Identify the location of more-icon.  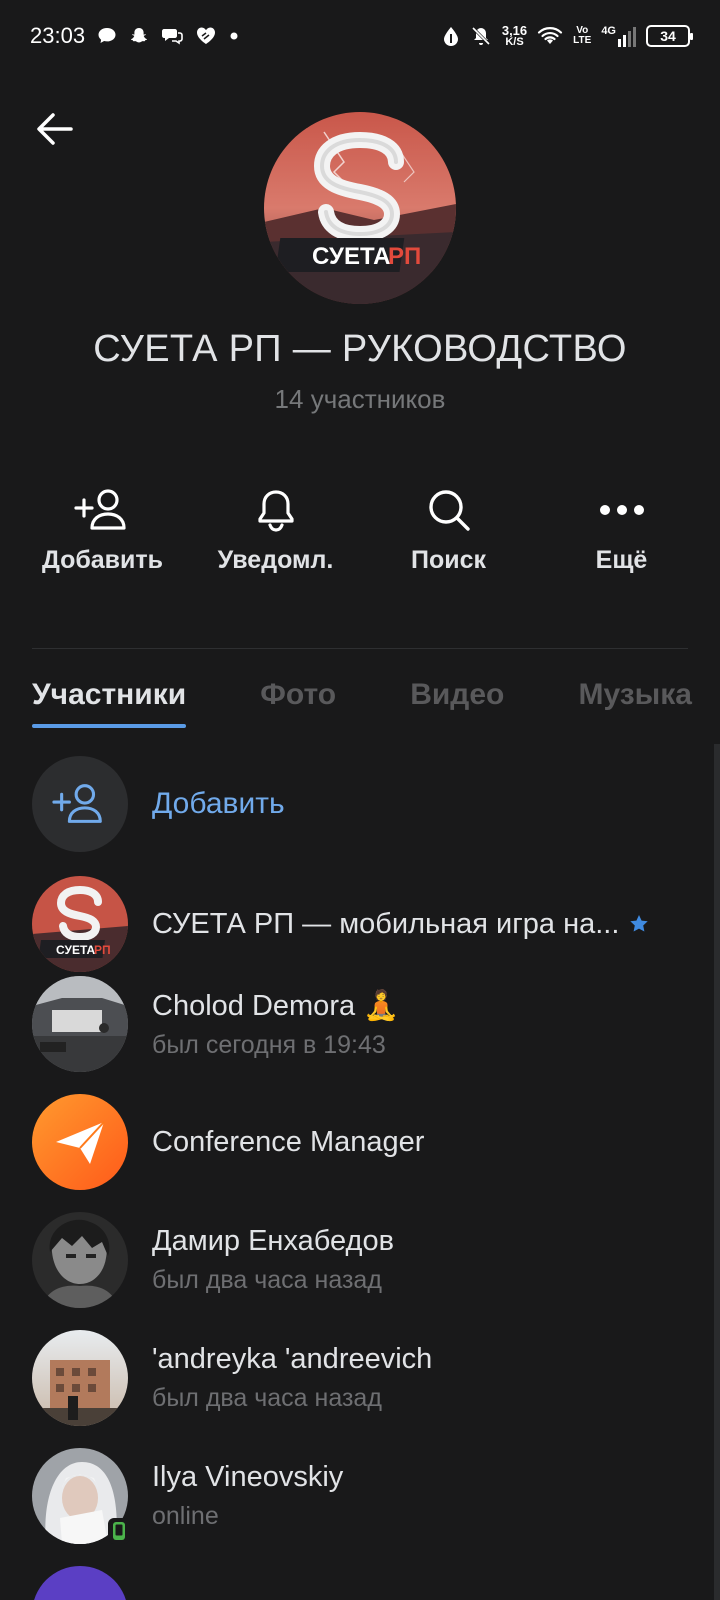
(622, 510).